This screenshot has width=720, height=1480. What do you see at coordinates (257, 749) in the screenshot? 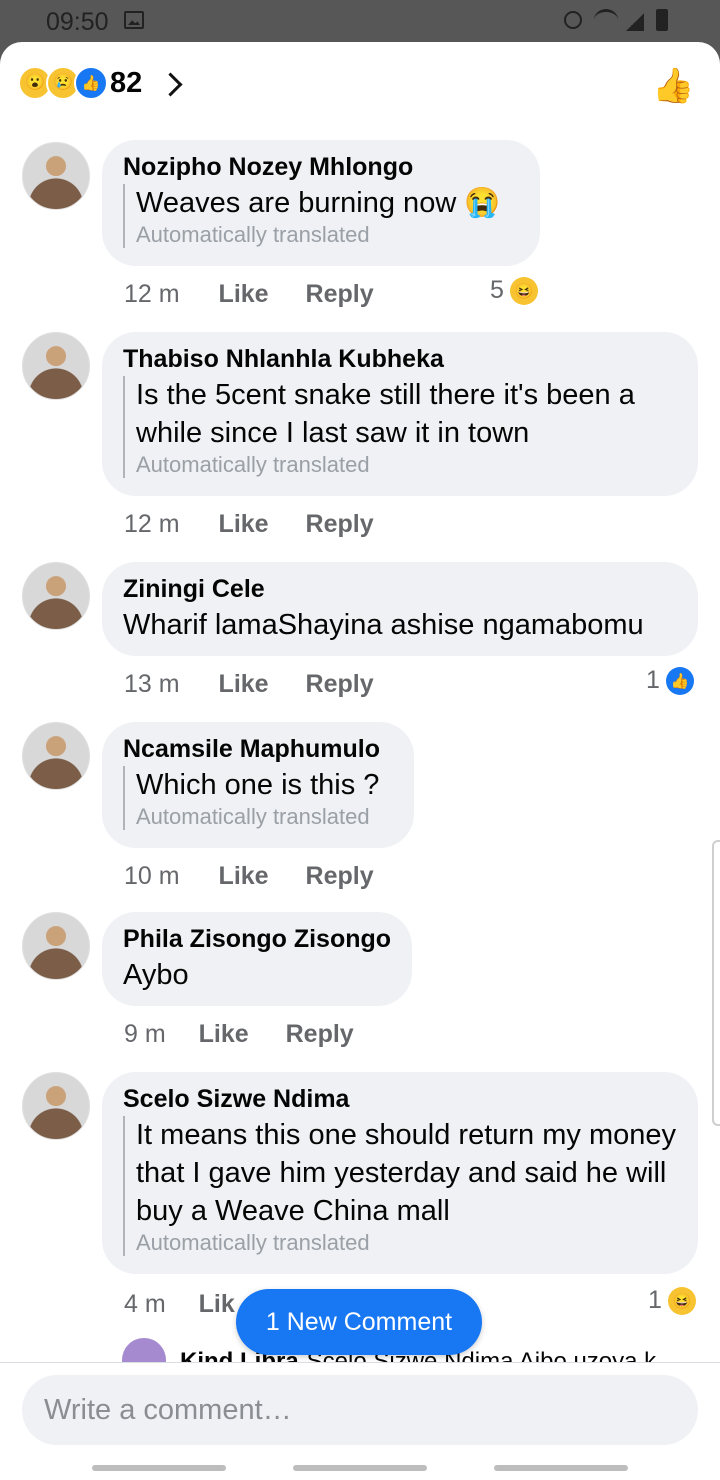
I see `comment-author: Ncamsile Maphumulo` at bounding box center [257, 749].